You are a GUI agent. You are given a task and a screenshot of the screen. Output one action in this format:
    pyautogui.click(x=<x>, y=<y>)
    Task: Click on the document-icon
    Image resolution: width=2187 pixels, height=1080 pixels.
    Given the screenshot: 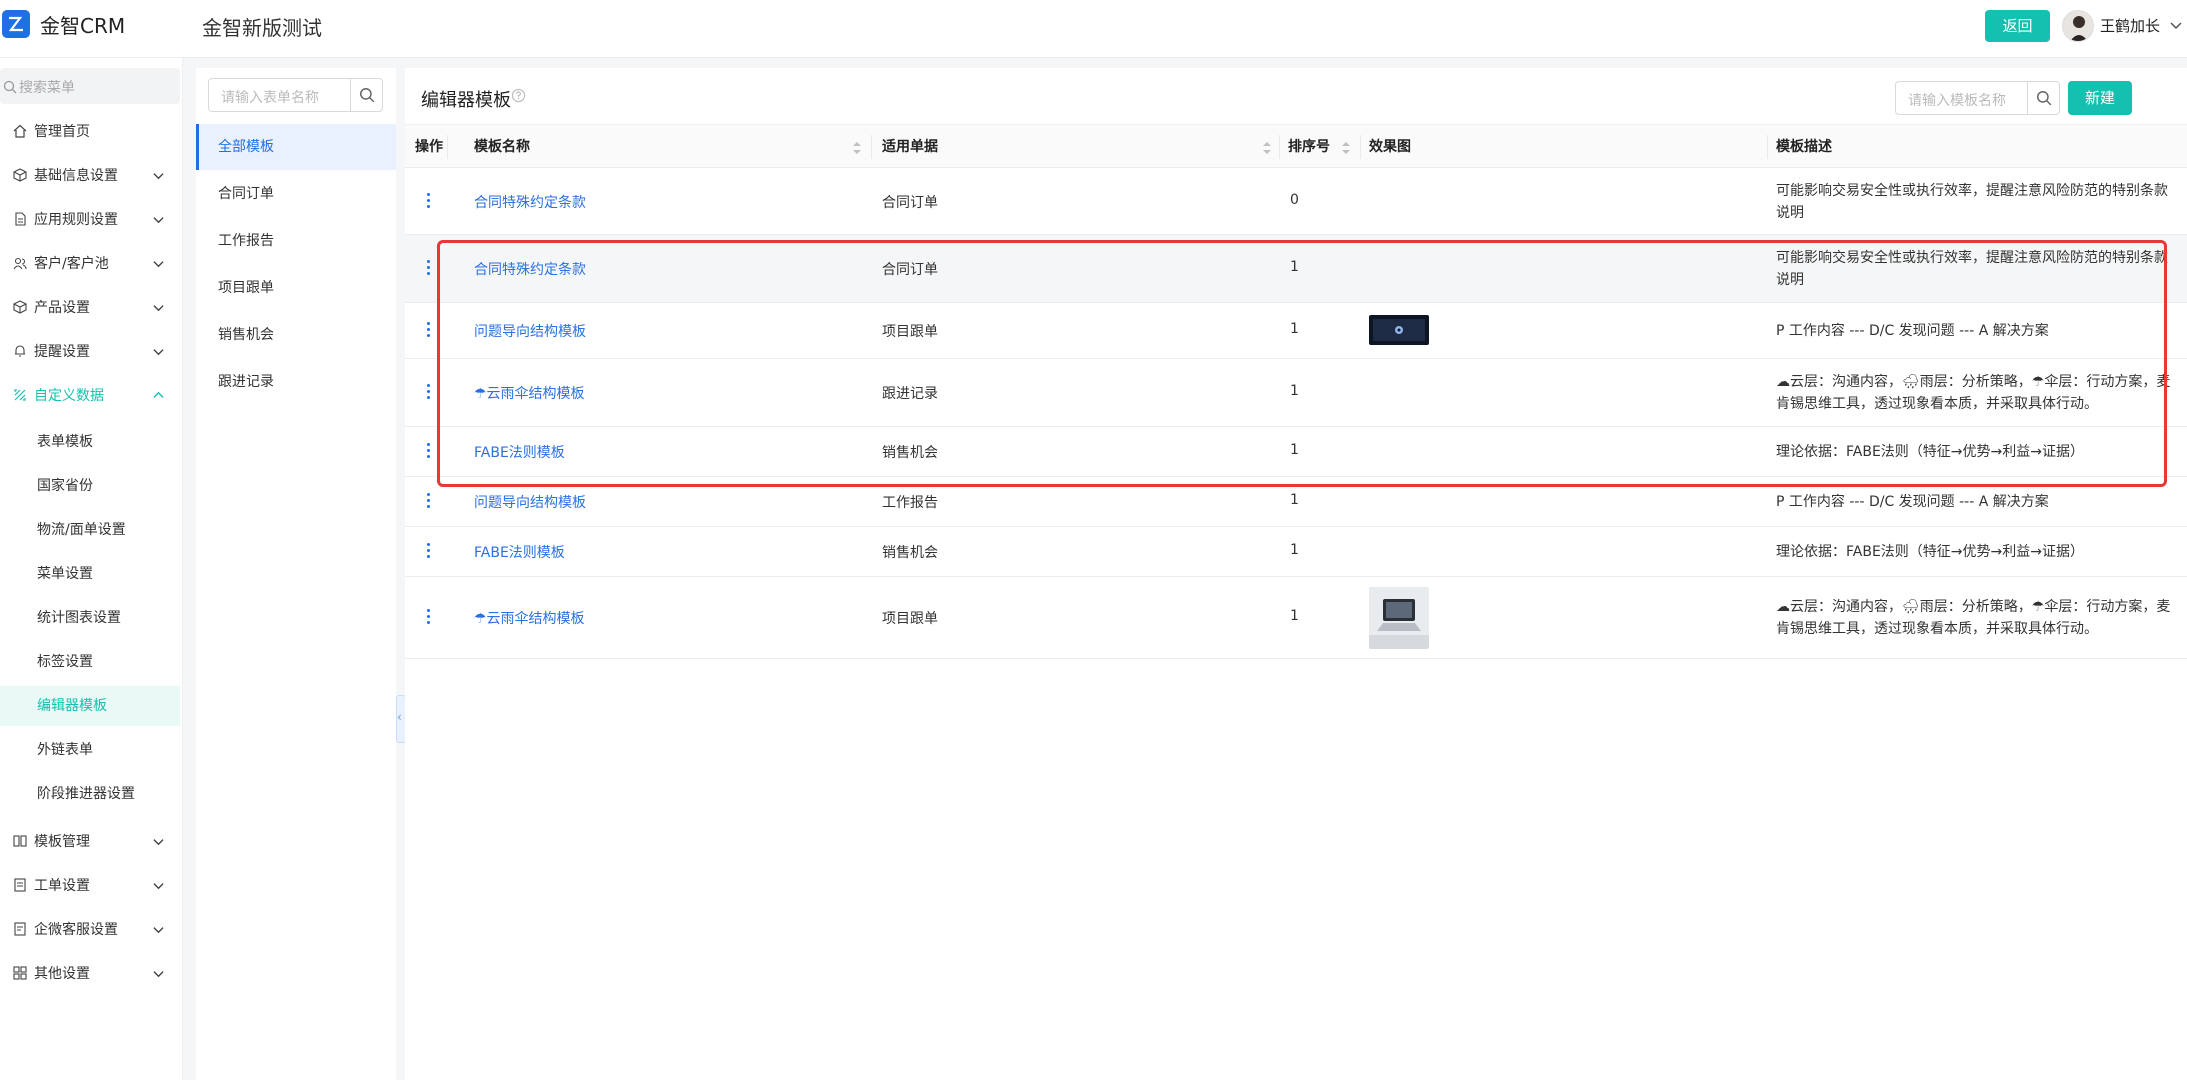 What is the action you would take?
    pyautogui.click(x=20, y=219)
    